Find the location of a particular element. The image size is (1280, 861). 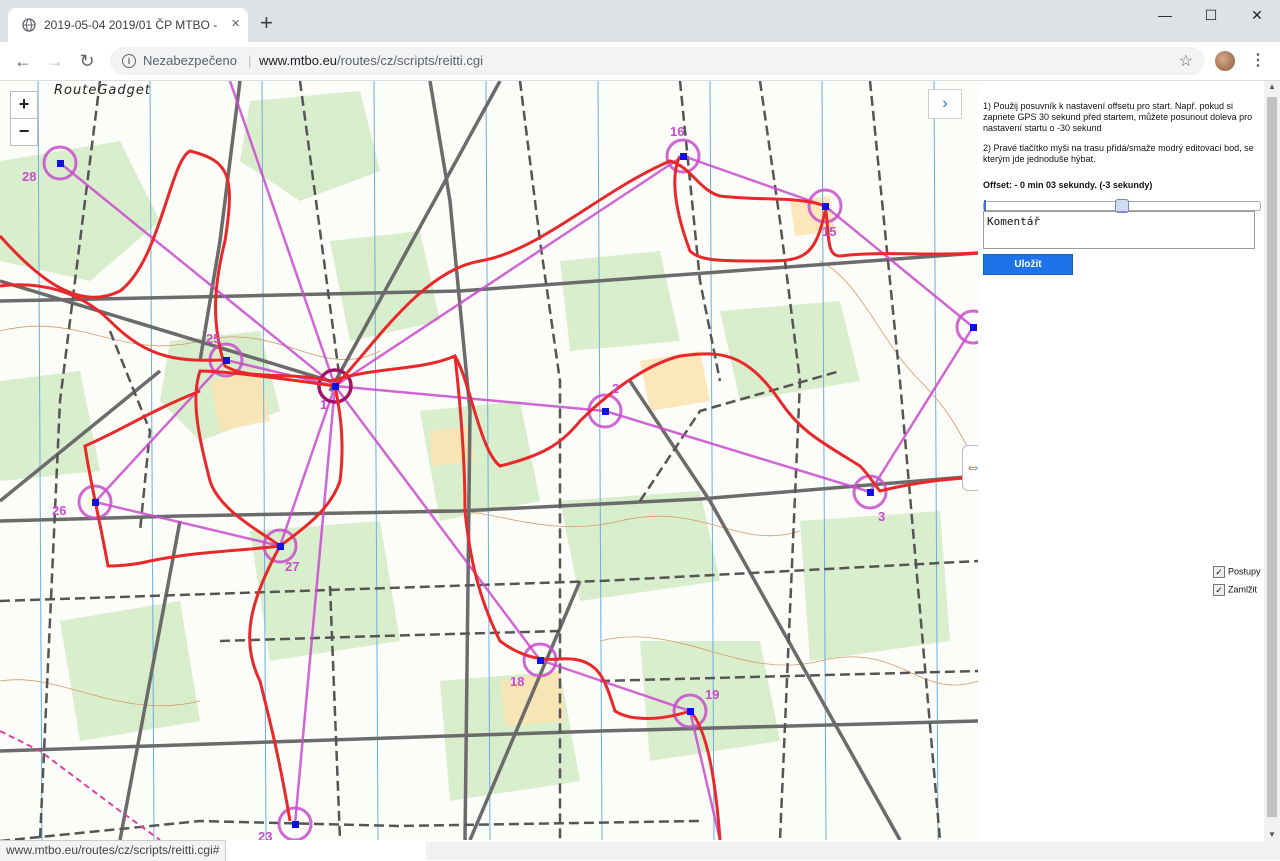

tab-strip: 2019-05-04 2019/01 ČP MTBO - × + — ☐ ✕ is located at coordinates (640, 21).